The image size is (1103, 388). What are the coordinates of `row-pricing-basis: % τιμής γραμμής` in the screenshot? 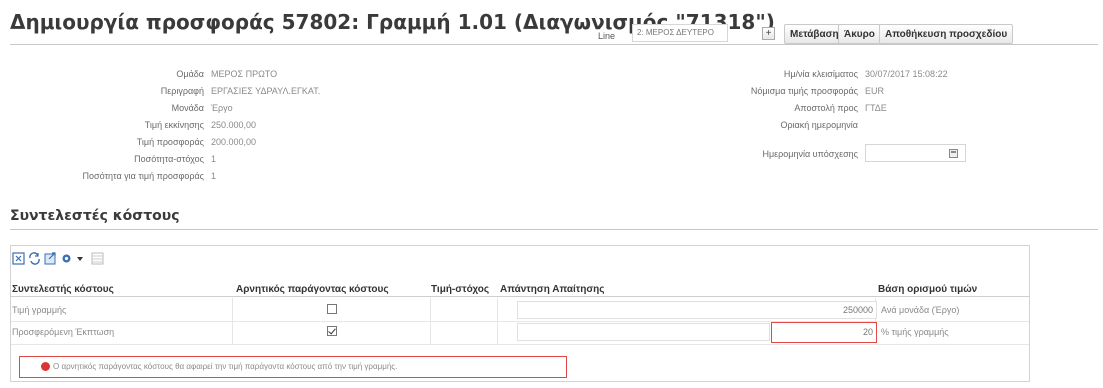 It's located at (915, 332).